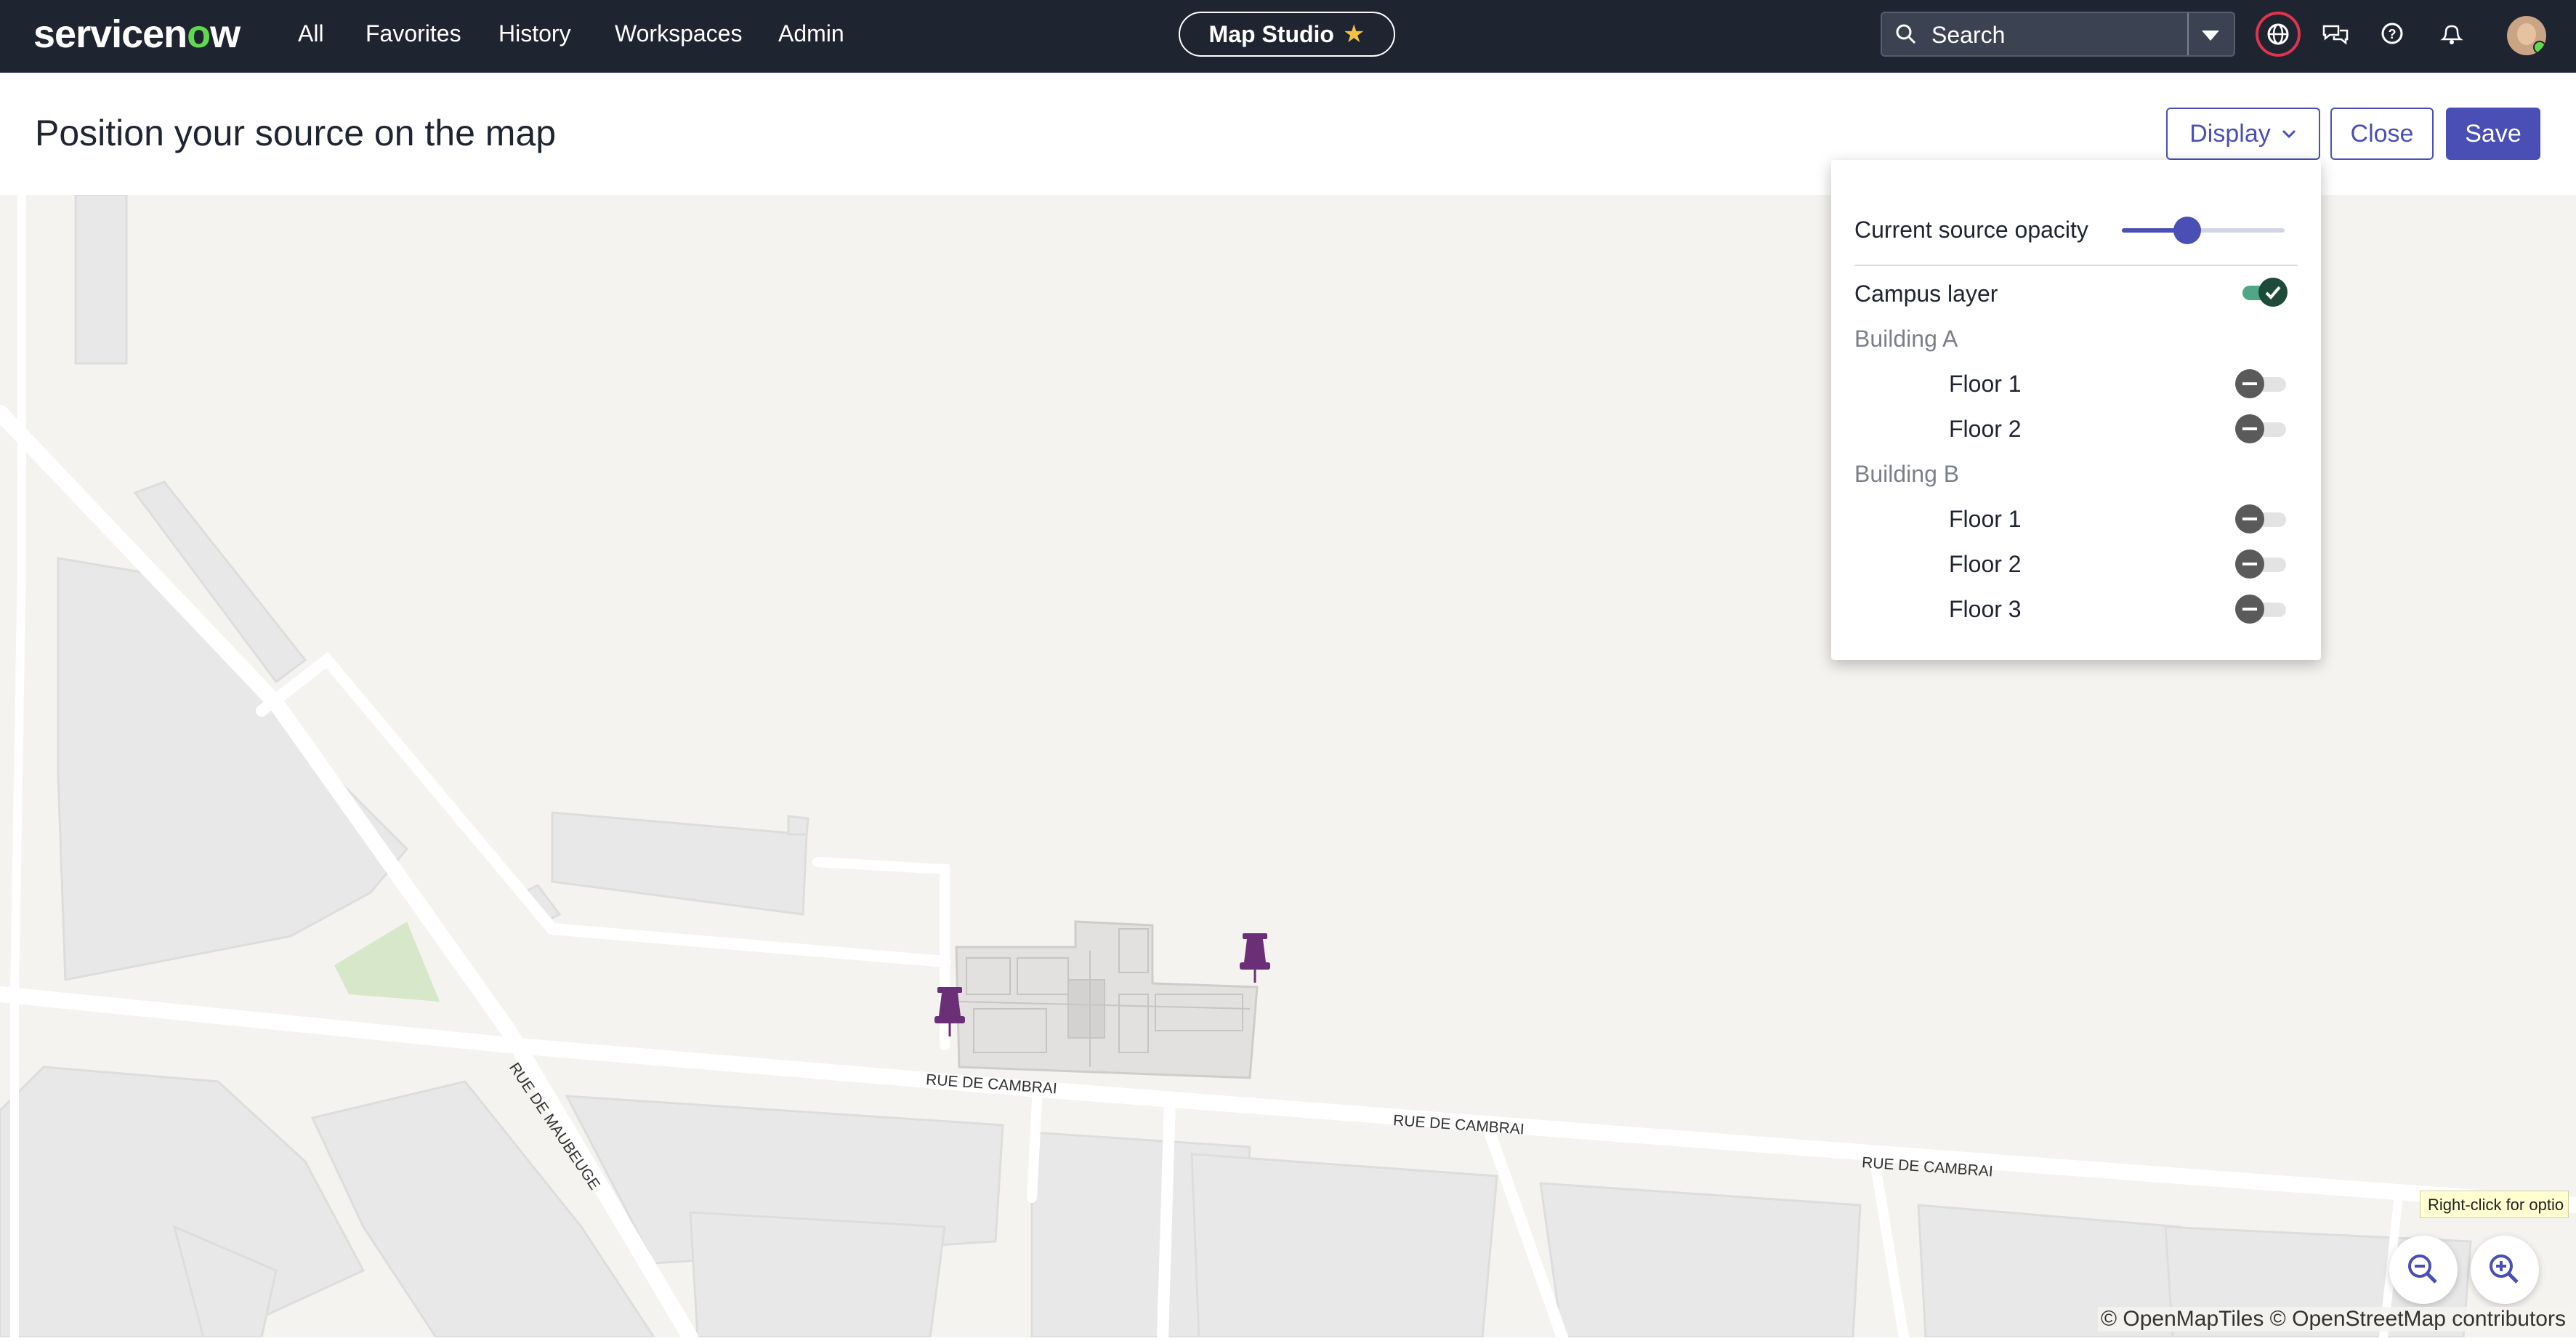  I want to click on building-b-floor-3-toggle, so click(2262, 609).